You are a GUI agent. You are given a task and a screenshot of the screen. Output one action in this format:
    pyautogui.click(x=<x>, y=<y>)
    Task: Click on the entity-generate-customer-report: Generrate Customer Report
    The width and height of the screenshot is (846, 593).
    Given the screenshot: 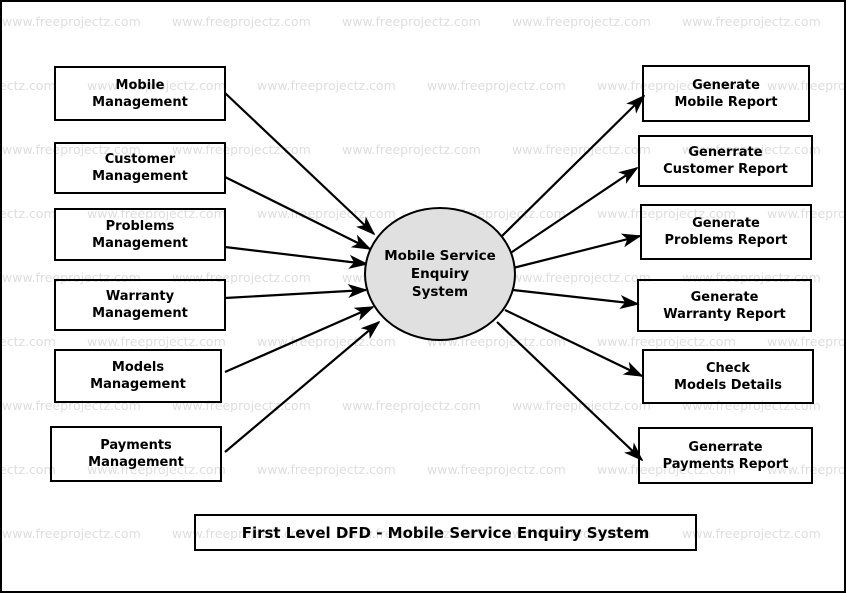 What is the action you would take?
    pyautogui.click(x=725, y=161)
    